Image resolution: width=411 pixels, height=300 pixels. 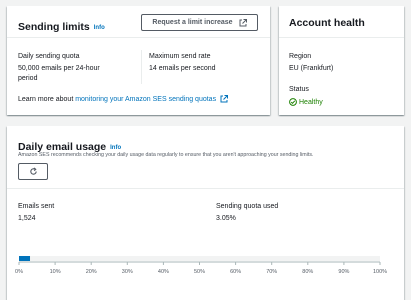 I want to click on request-limit-increase-button: Request a limit increase, so click(x=199, y=22).